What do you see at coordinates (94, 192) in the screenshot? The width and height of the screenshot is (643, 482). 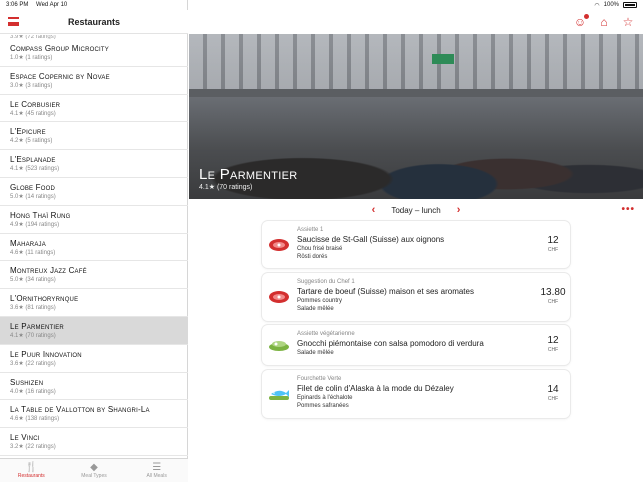 I see `list-item: Globe Food 5.0★ (14 ratings)` at bounding box center [94, 192].